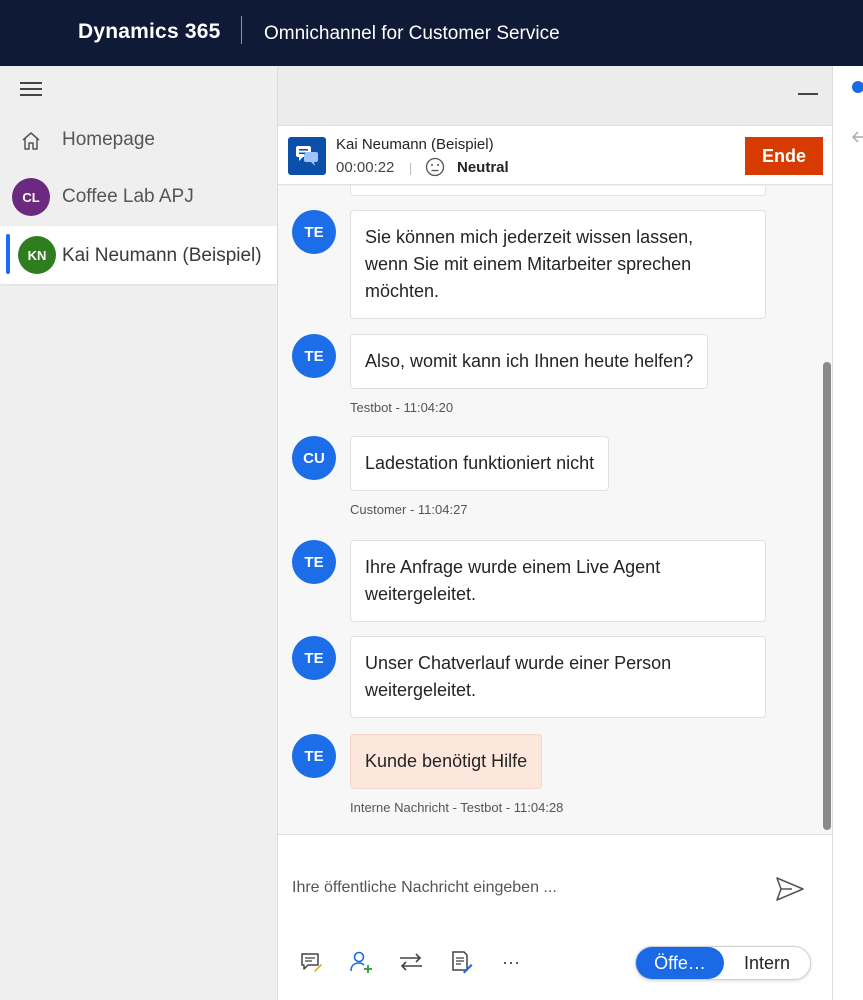 The height and width of the screenshot is (1000, 863). What do you see at coordinates (522, 888) in the screenshot?
I see `message-input` at bounding box center [522, 888].